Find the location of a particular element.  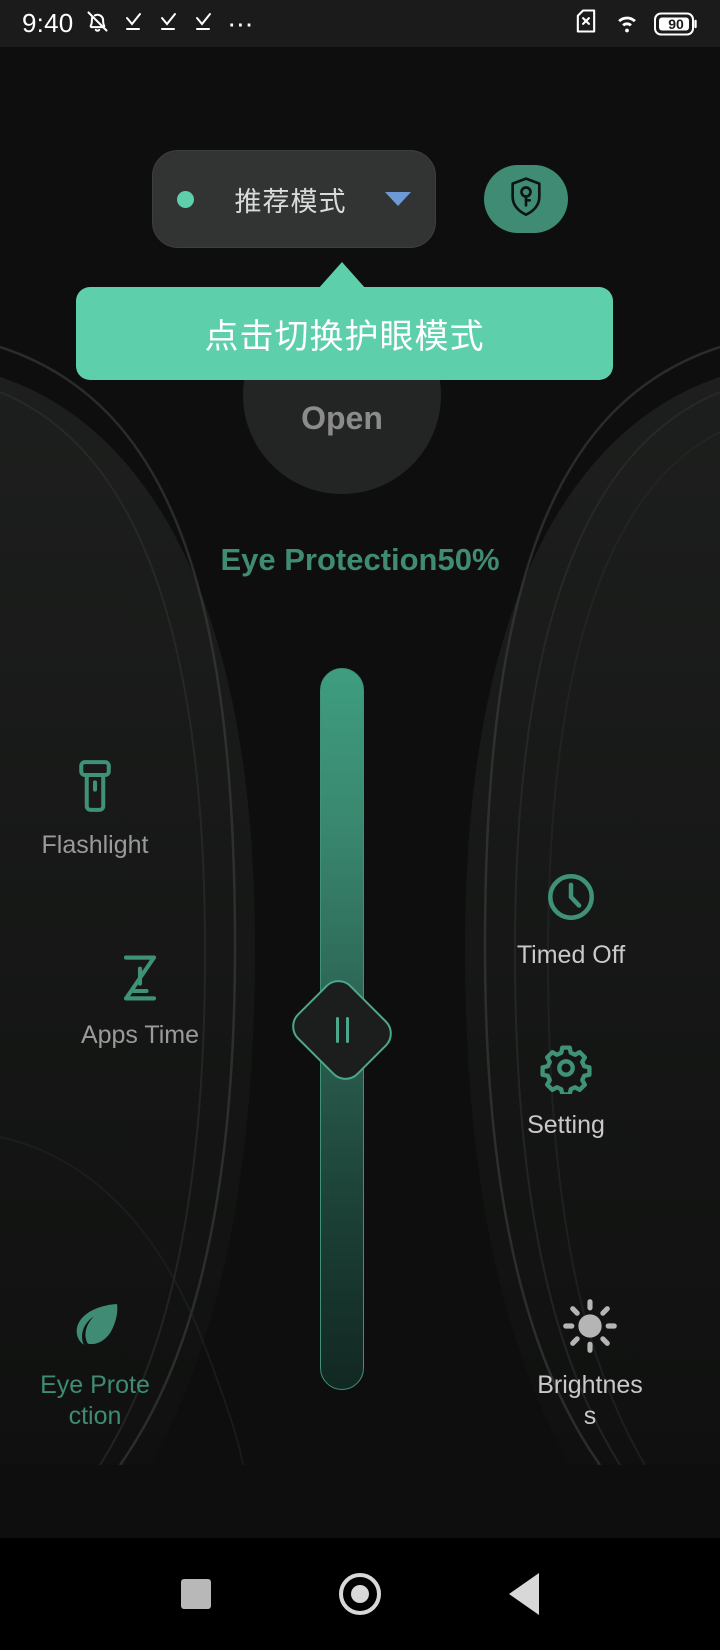

back-triangle-icon is located at coordinates (524, 1594).